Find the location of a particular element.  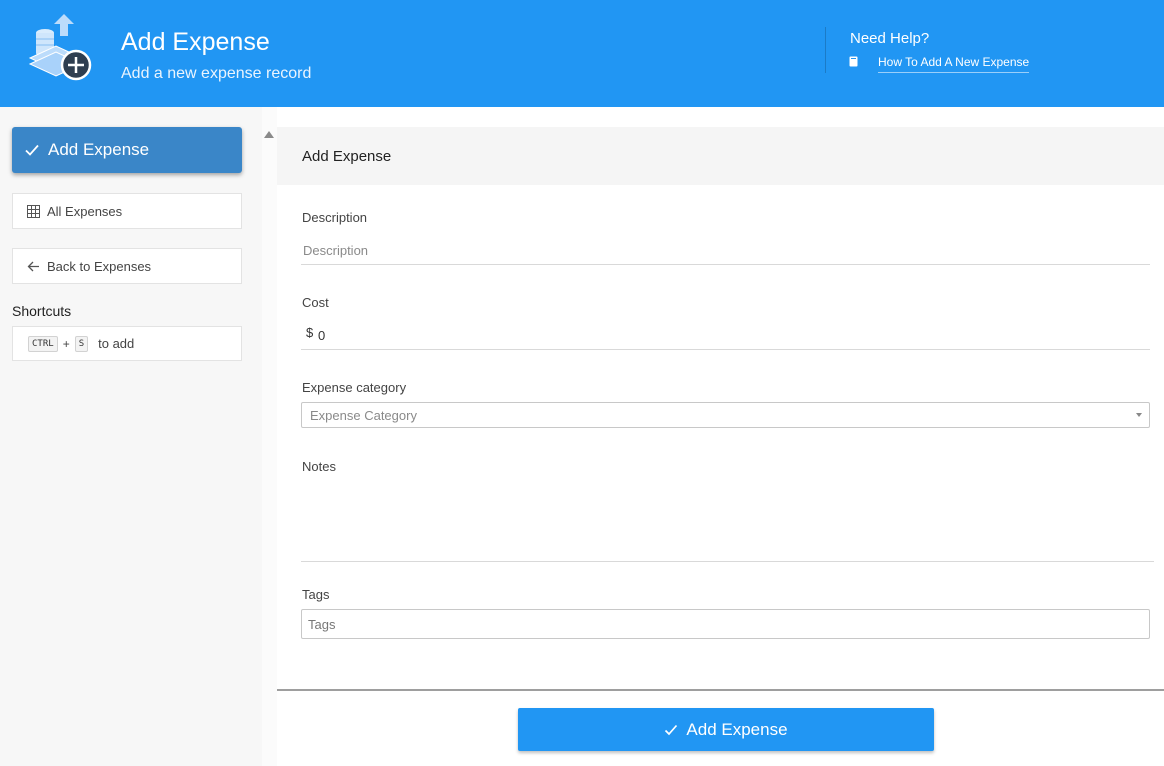

expense-category-select: Expense Category is located at coordinates (725, 415).